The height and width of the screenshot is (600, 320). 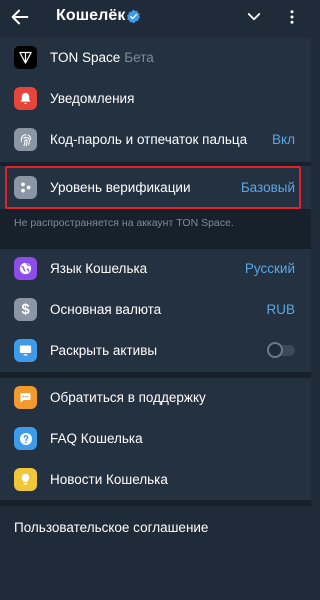 What do you see at coordinates (25, 397) in the screenshot?
I see `chat-icon` at bounding box center [25, 397].